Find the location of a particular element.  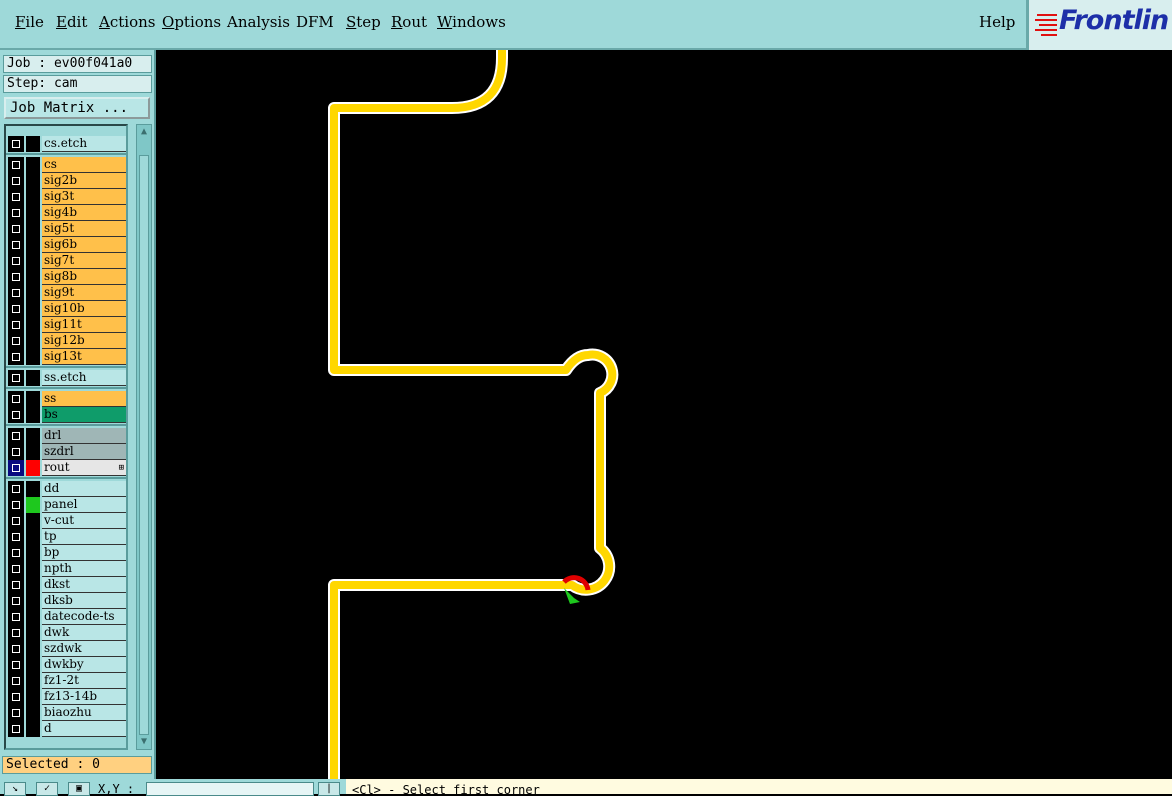

menu-windows: Windows is located at coordinates (471, 22).